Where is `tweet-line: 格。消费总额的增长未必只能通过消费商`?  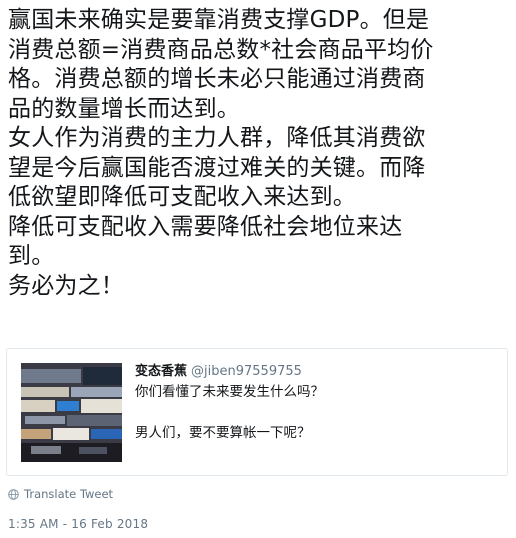
tweet-line: 格。消费总额的增长未必只能通过消费商 is located at coordinates (217, 79).